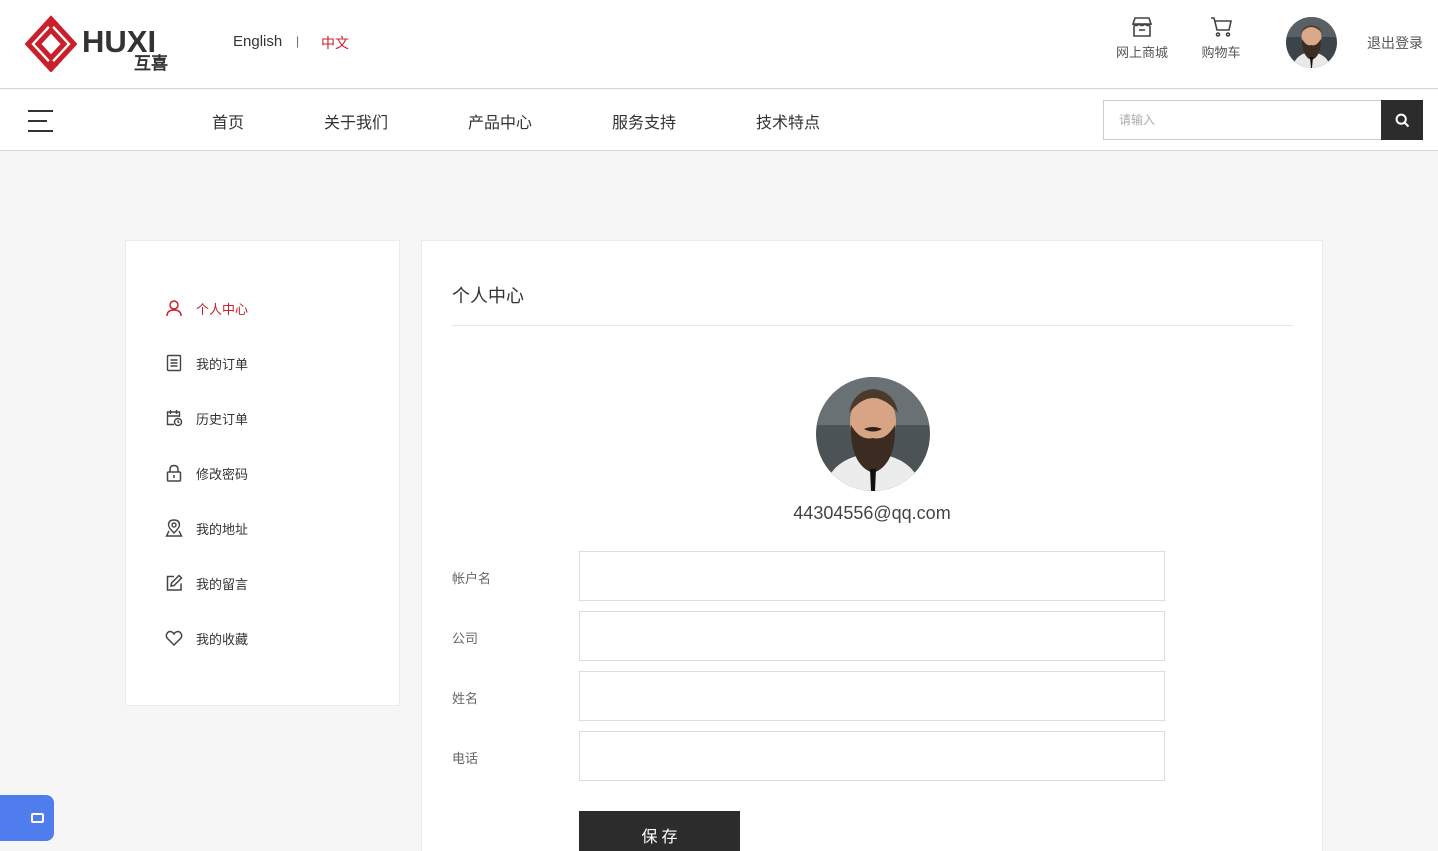 The height and width of the screenshot is (851, 1438). What do you see at coordinates (356, 121) in the screenshot?
I see `nav-item-about: 关于我们` at bounding box center [356, 121].